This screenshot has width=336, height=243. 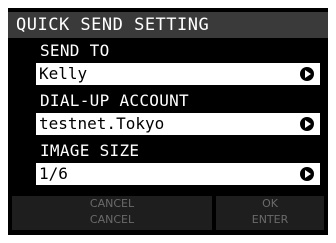 I want to click on cancel-label: CANCEL, so click(x=112, y=203).